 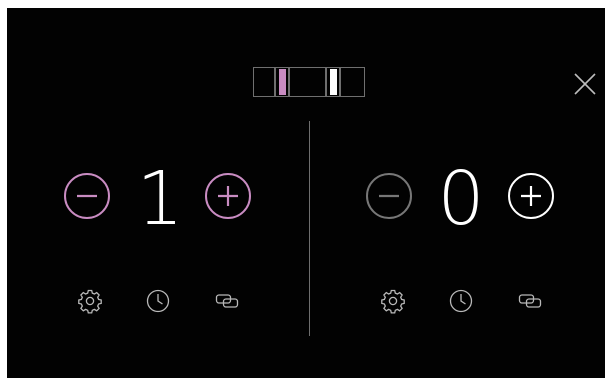 What do you see at coordinates (333, 82) in the screenshot?
I see `zone-mark-right-selected` at bounding box center [333, 82].